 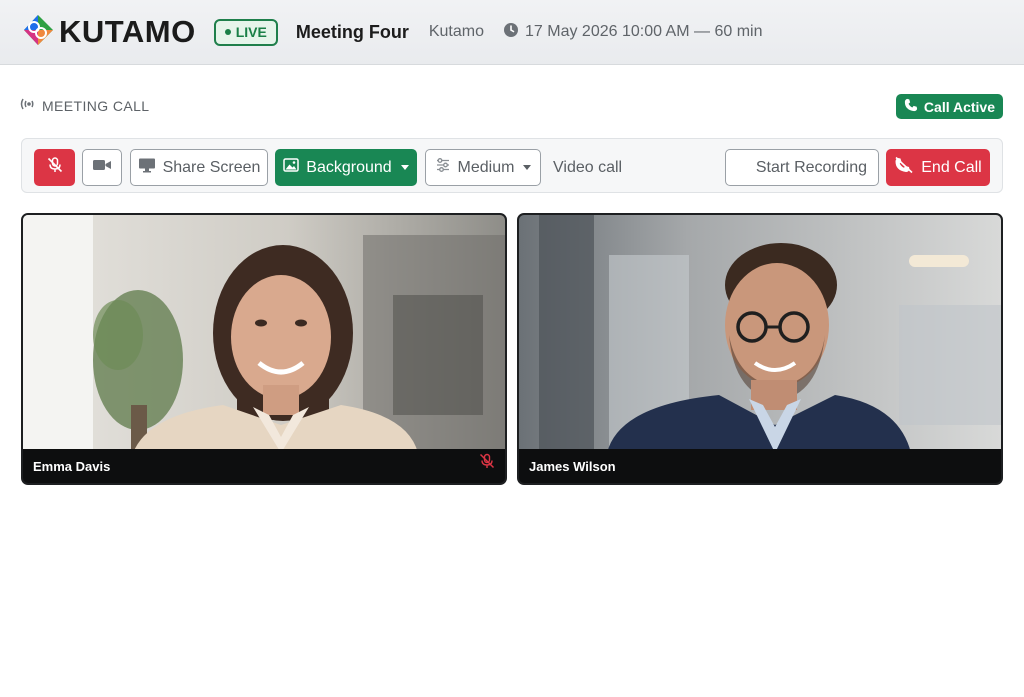 What do you see at coordinates (291, 167) in the screenshot?
I see `image-icon` at bounding box center [291, 167].